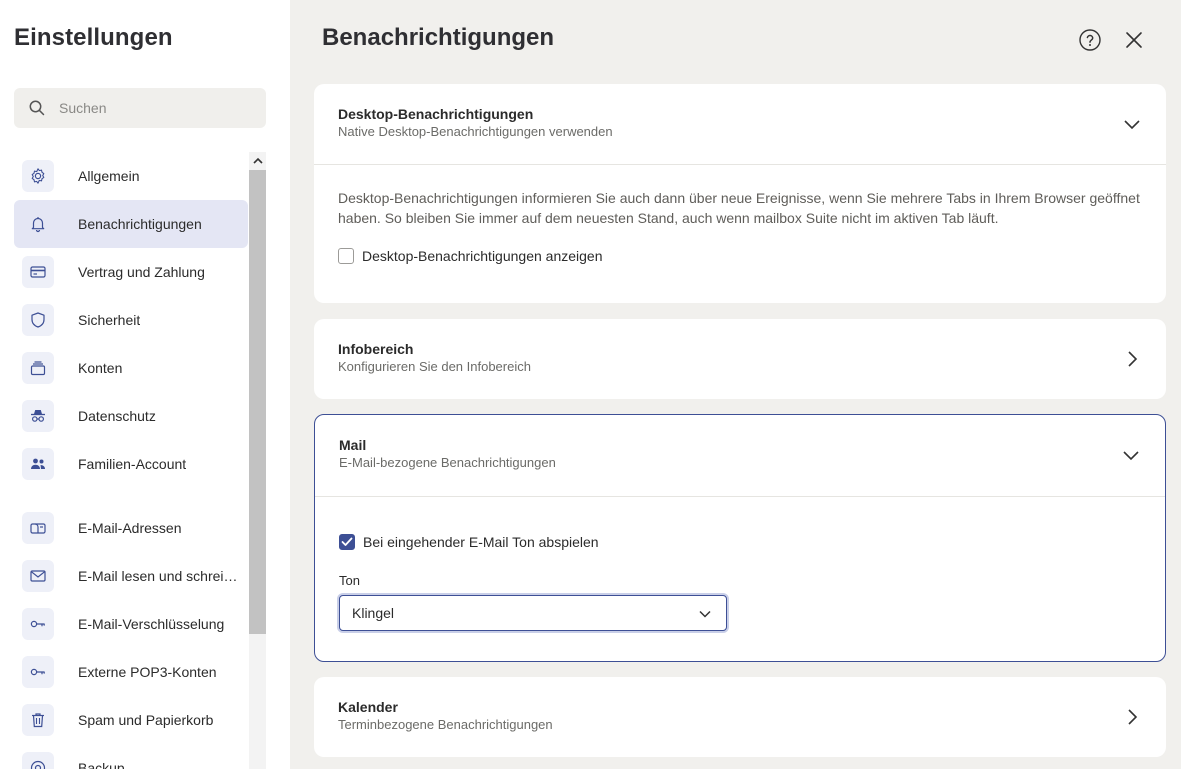 This screenshot has width=1181, height=769. Describe the element at coordinates (147, 672) in the screenshot. I see `sidebar-item-label: Externe POP3-Konten` at that location.